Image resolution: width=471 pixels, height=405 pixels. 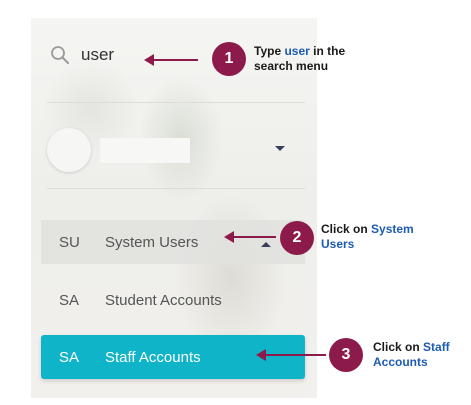 I want to click on menu-item-student-accounts: SA Student Accounts, so click(x=173, y=300).